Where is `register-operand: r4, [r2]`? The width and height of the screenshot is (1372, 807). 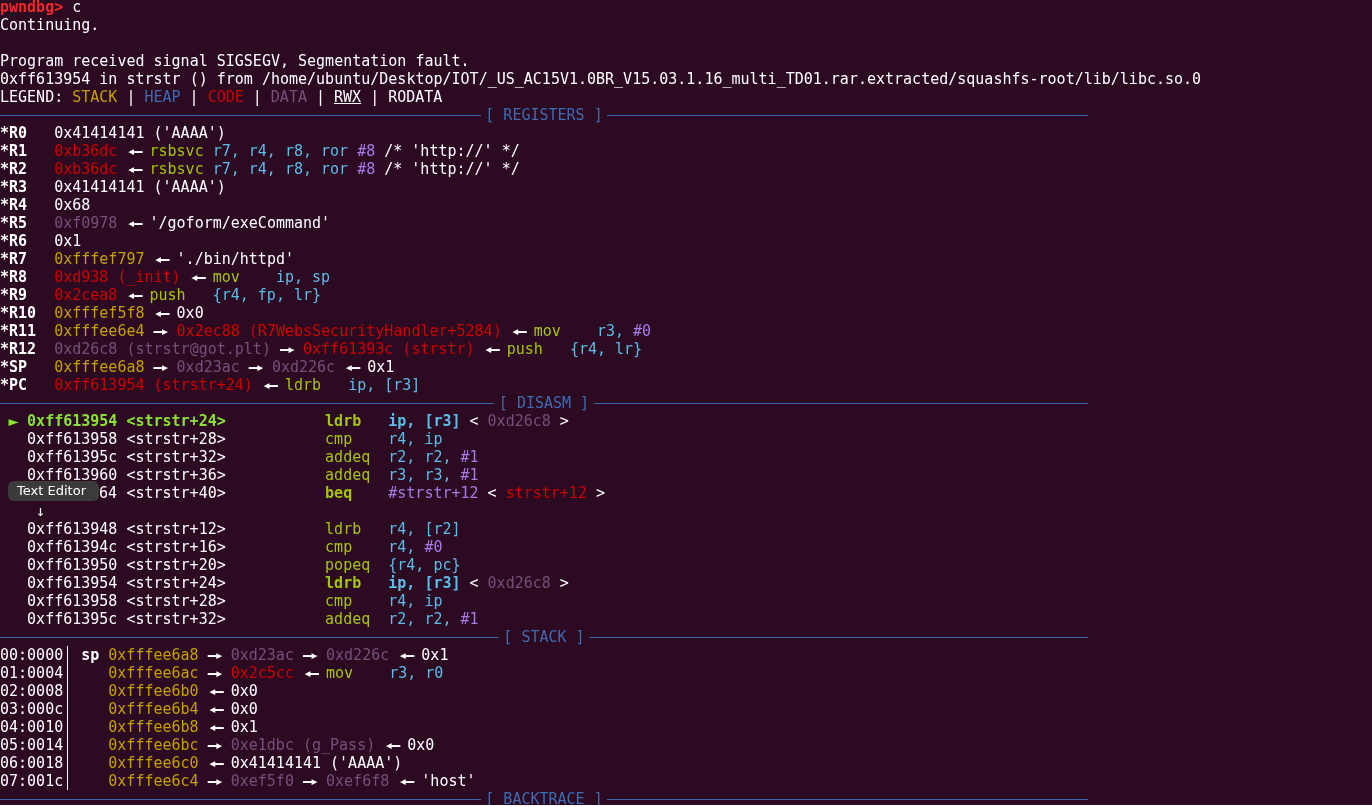 register-operand: r4, [r2] is located at coordinates (424, 529).